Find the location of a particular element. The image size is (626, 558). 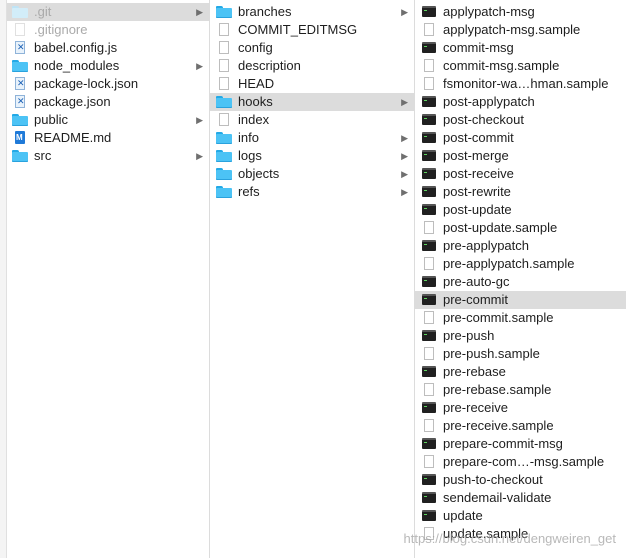

file-row-refs: refs ▶ is located at coordinates (312, 192).